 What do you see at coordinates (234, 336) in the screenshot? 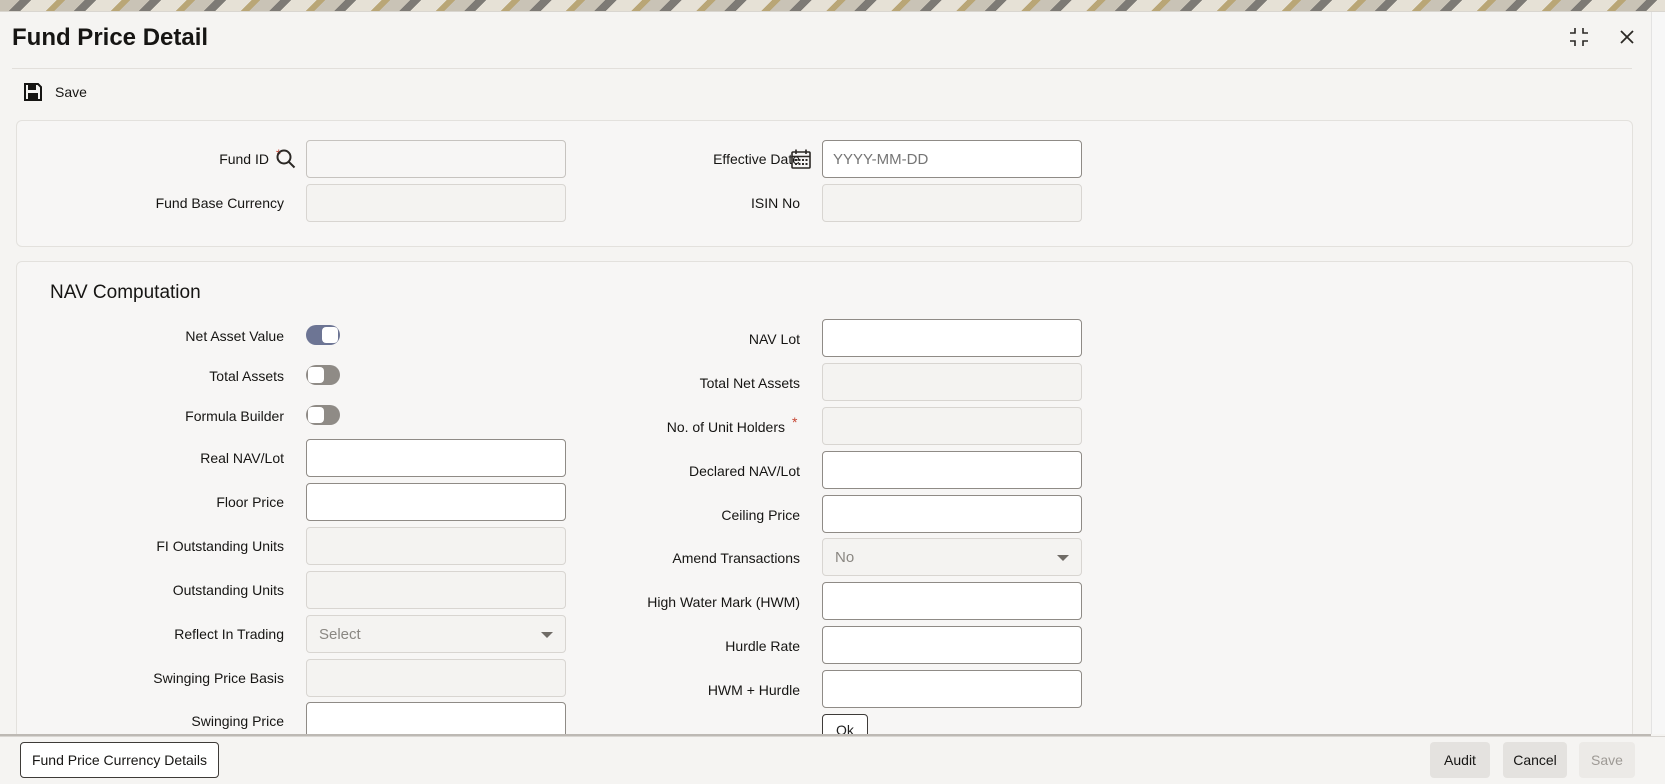
I see `net-asset-value-label: Net Asset Value` at bounding box center [234, 336].